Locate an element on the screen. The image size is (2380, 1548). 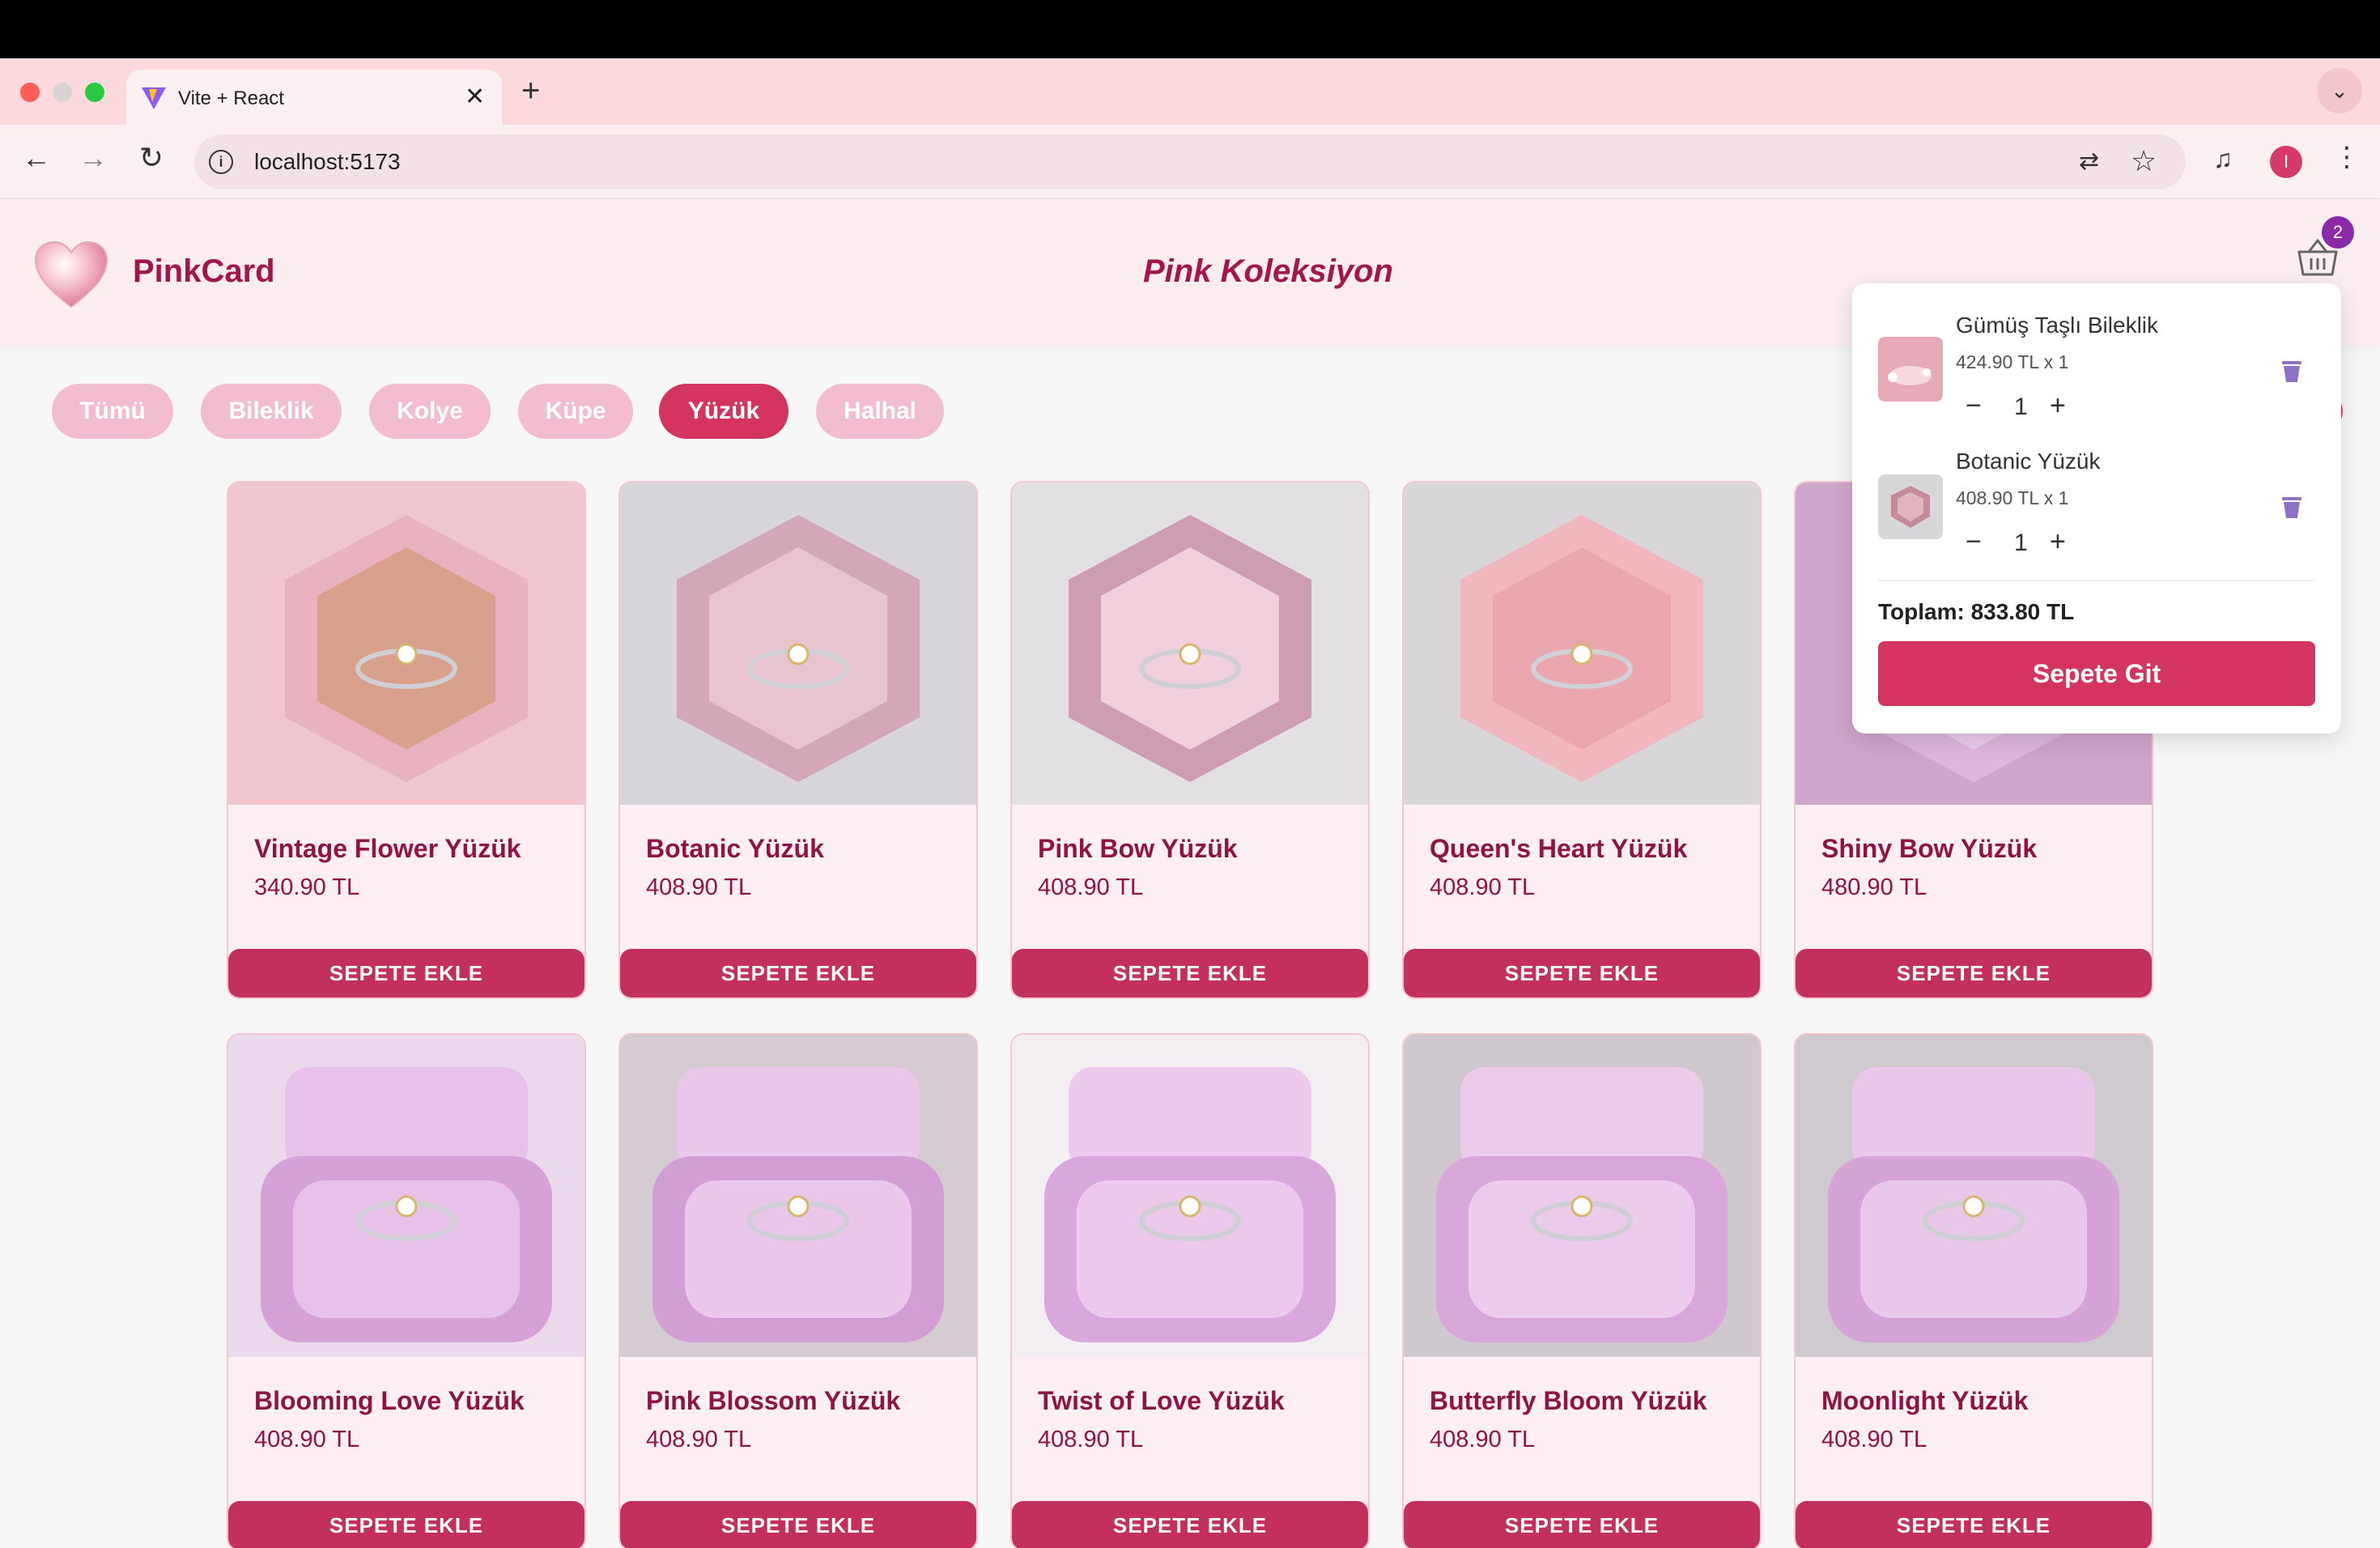
divider is located at coordinates (2096, 580).